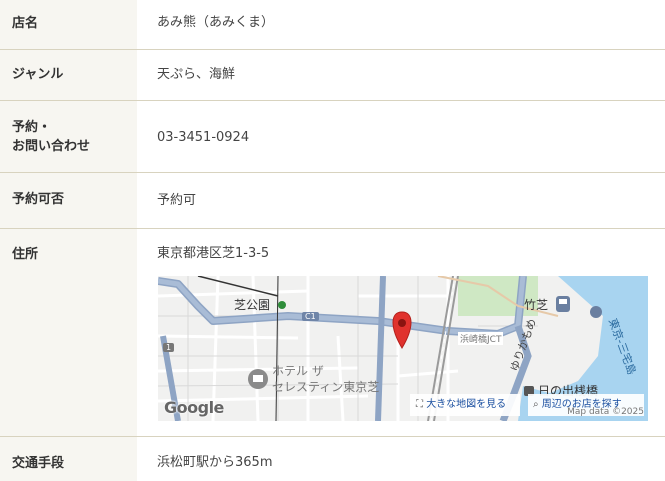 Image resolution: width=665 pixels, height=481 pixels. What do you see at coordinates (38, 199) in the screenshot?
I see `reservation-label: 予約可否` at bounding box center [38, 199].